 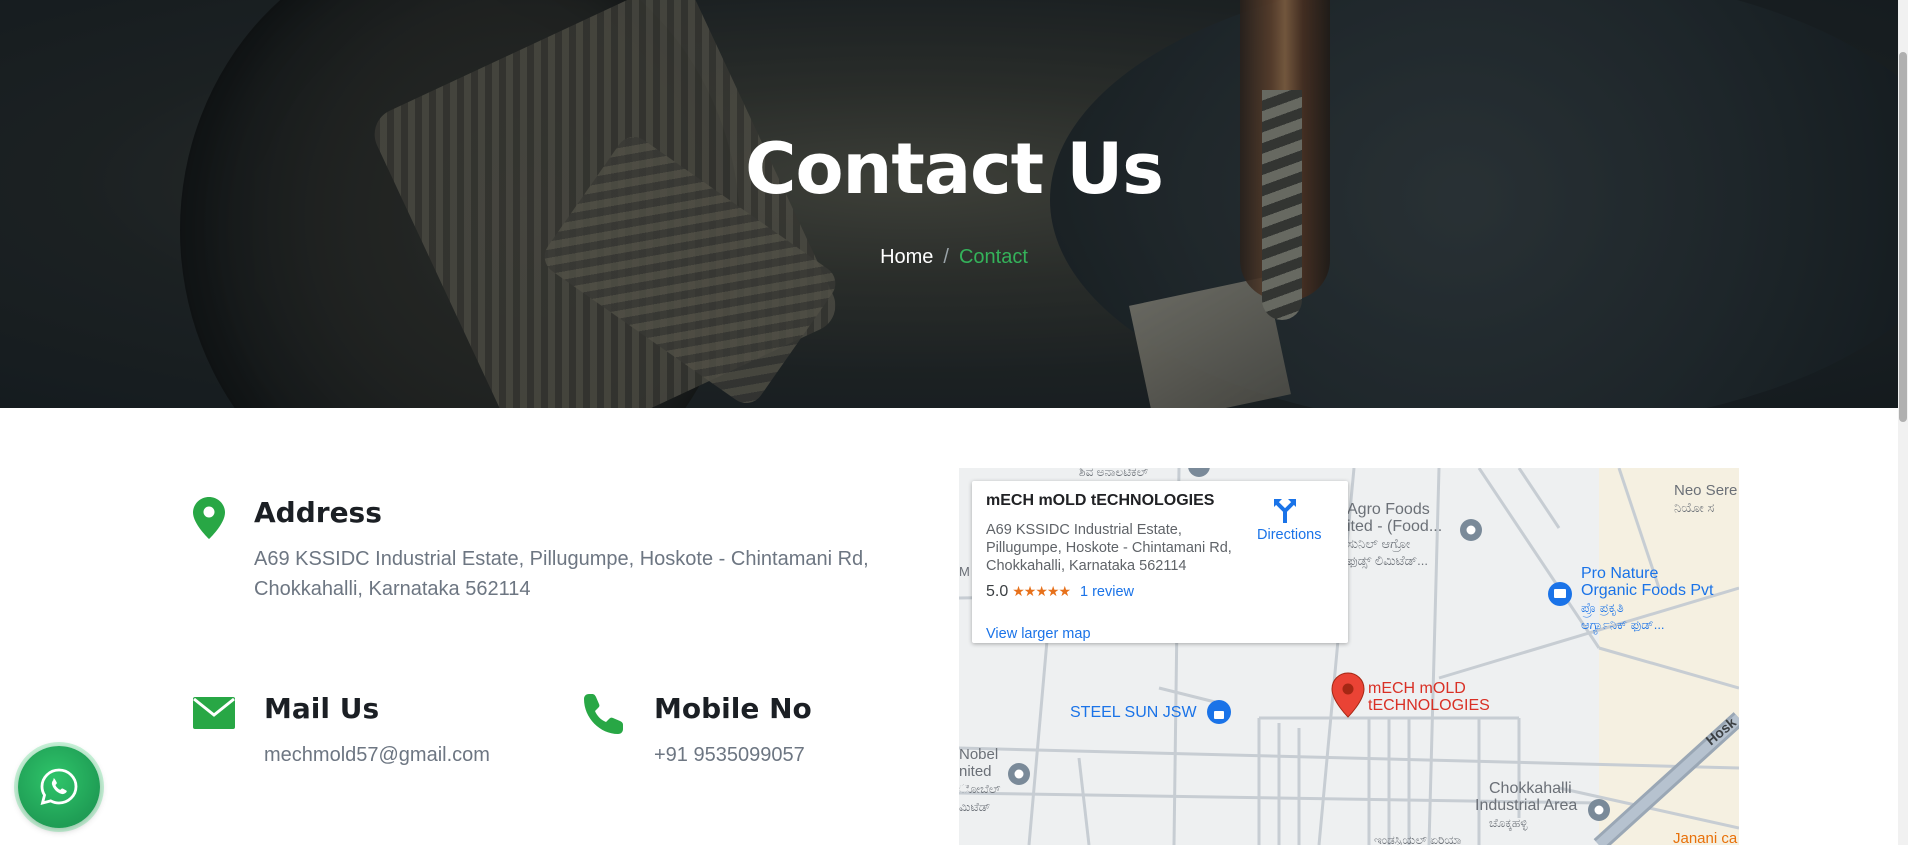 What do you see at coordinates (1107, 592) in the screenshot?
I see `map-reviews-link: 1 review` at bounding box center [1107, 592].